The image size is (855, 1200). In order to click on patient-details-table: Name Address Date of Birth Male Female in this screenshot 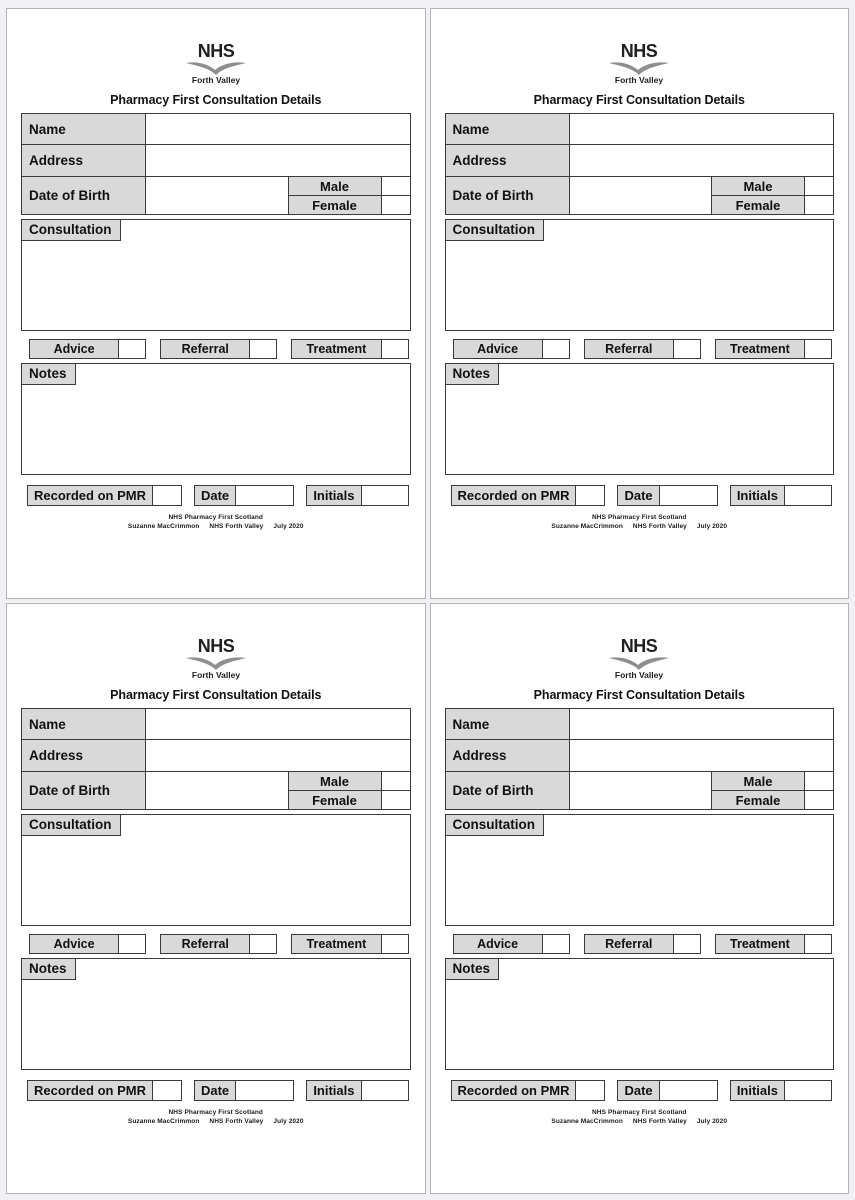, I will do `click(639, 759)`.